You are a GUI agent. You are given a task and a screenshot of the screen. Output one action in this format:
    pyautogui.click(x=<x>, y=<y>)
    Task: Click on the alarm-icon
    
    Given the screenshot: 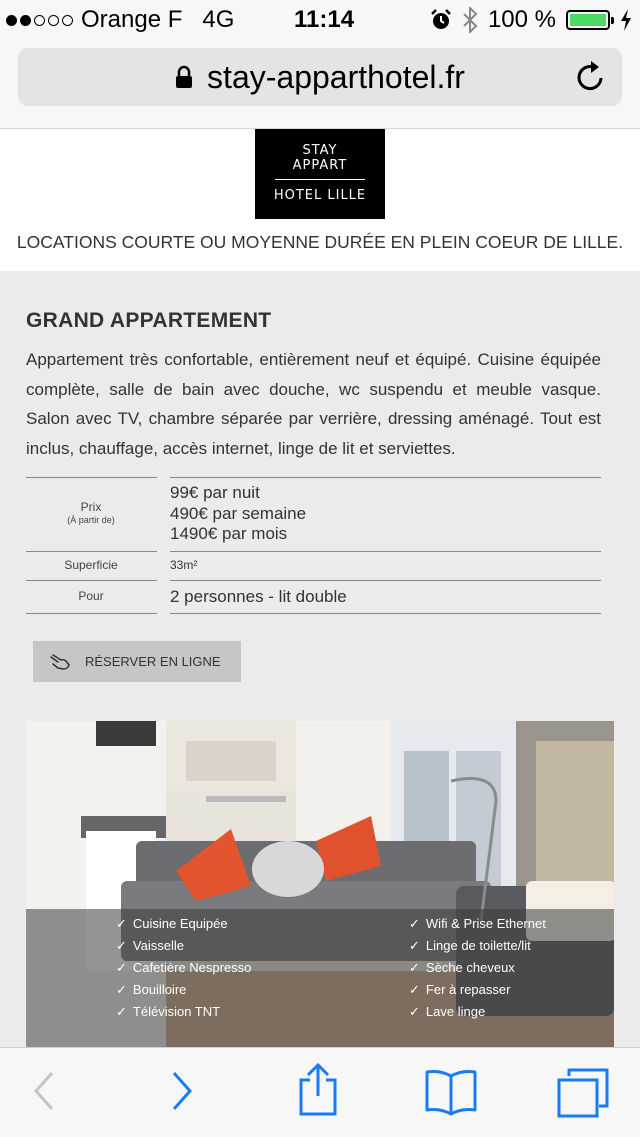 What is the action you would take?
    pyautogui.click(x=441, y=19)
    